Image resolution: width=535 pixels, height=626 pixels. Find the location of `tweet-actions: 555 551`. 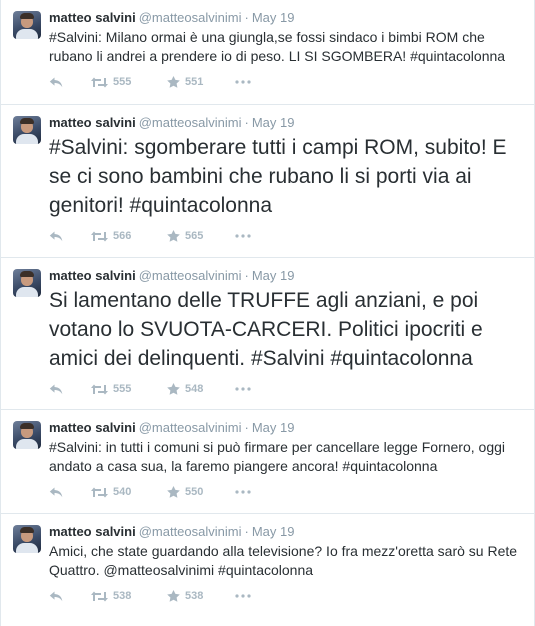

tweet-actions: 555 551 is located at coordinates (285, 82).